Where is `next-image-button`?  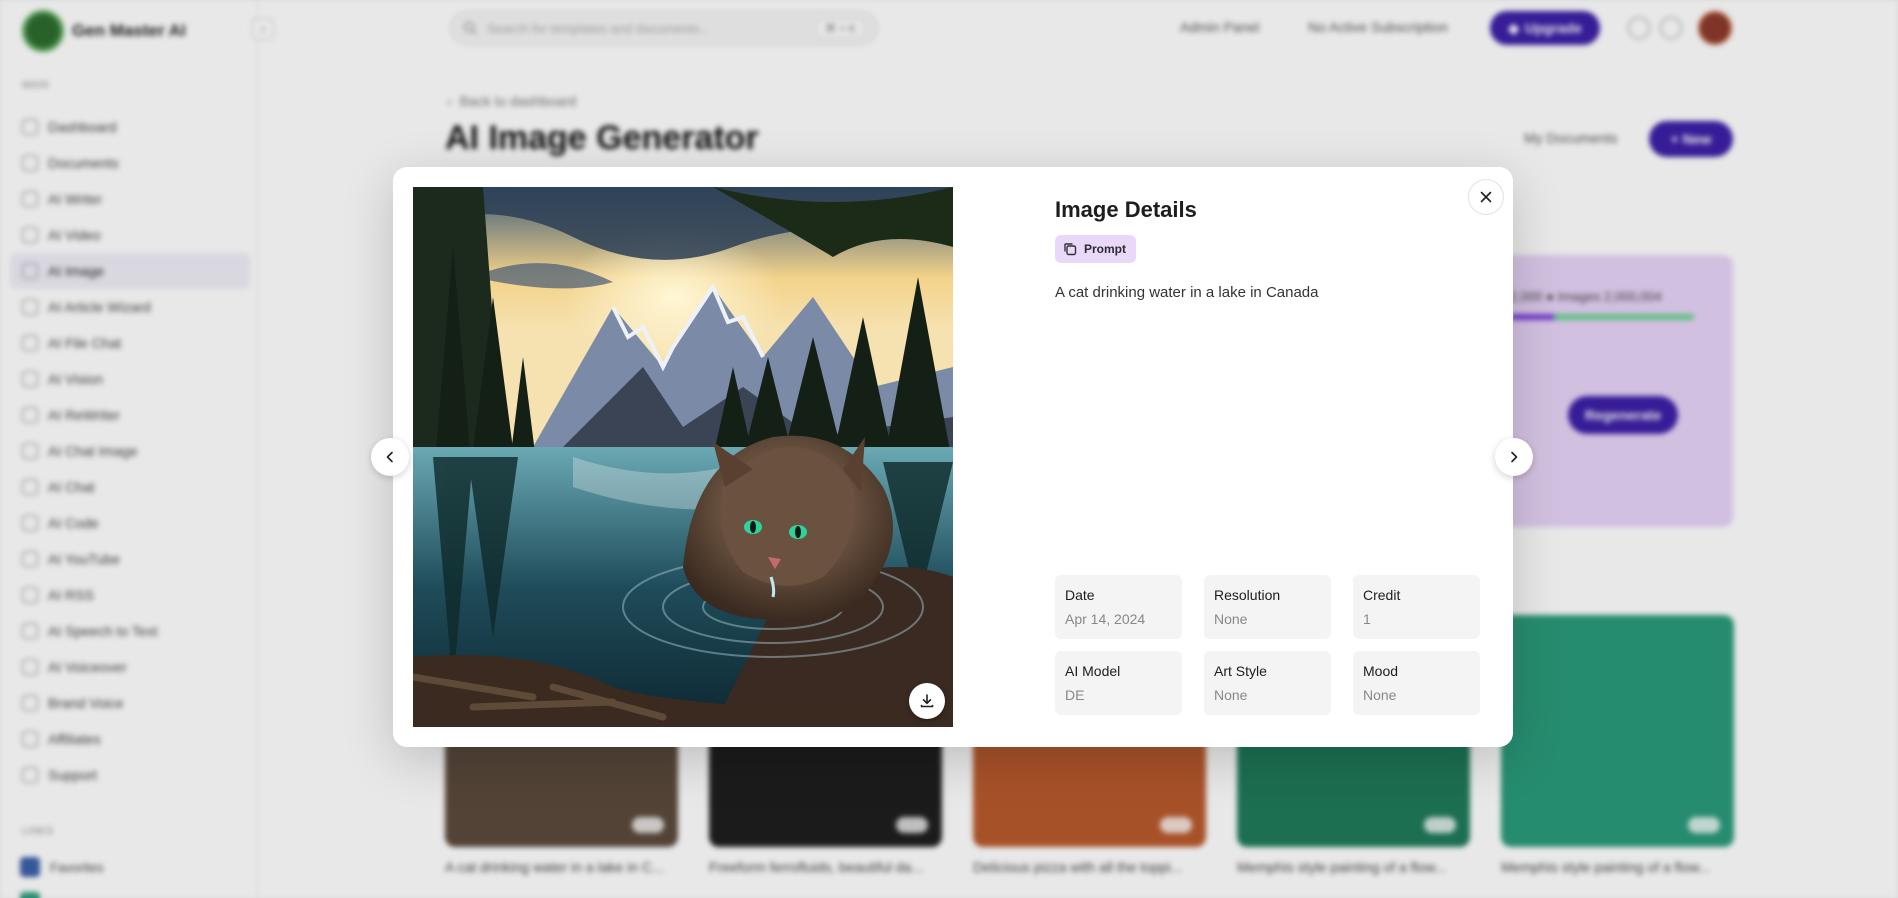 next-image-button is located at coordinates (1514, 457).